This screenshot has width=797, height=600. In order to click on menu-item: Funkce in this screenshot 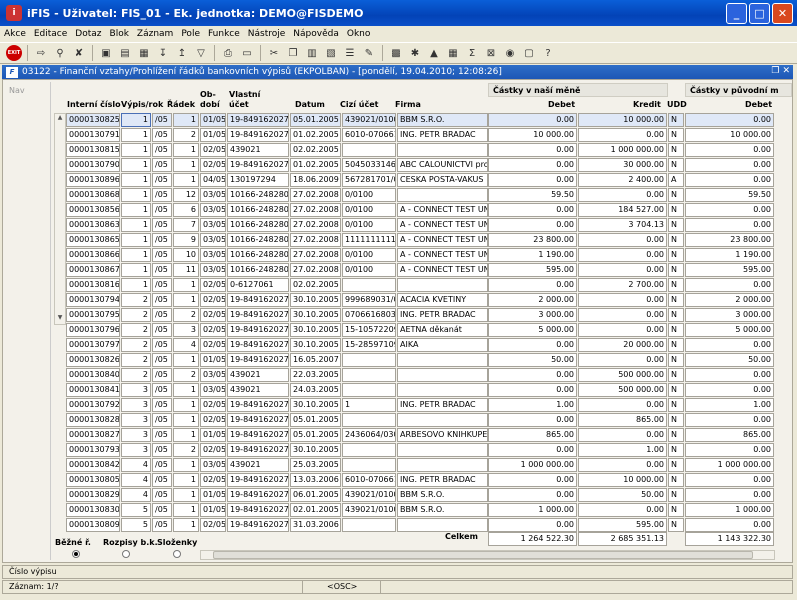, I will do `click(224, 34)`.